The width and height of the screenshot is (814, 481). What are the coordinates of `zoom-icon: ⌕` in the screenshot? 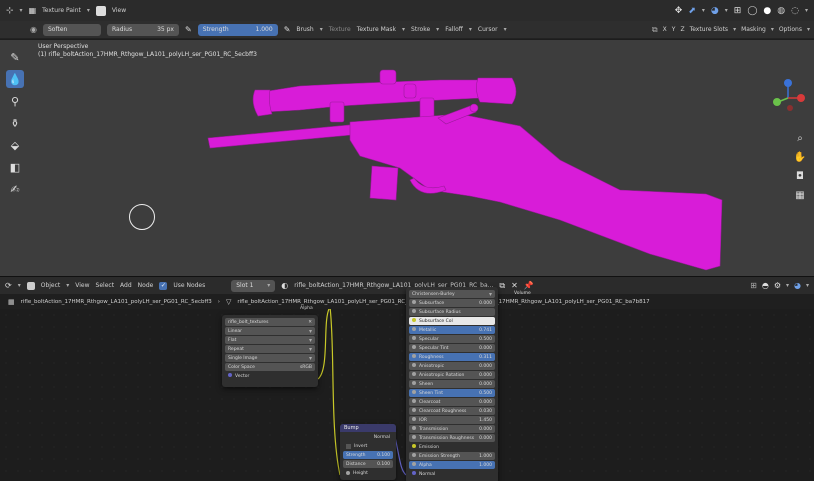 It's located at (800, 138).